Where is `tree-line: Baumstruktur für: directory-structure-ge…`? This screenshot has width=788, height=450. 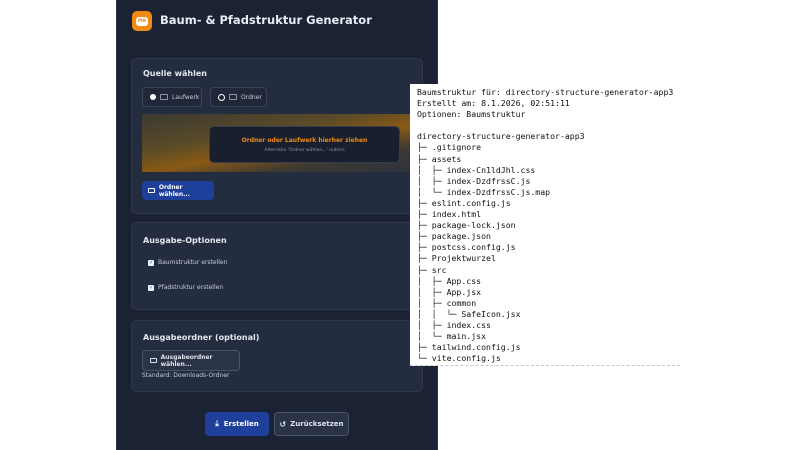
tree-line: Baumstruktur für: directory-structure-ge… is located at coordinates (545, 92).